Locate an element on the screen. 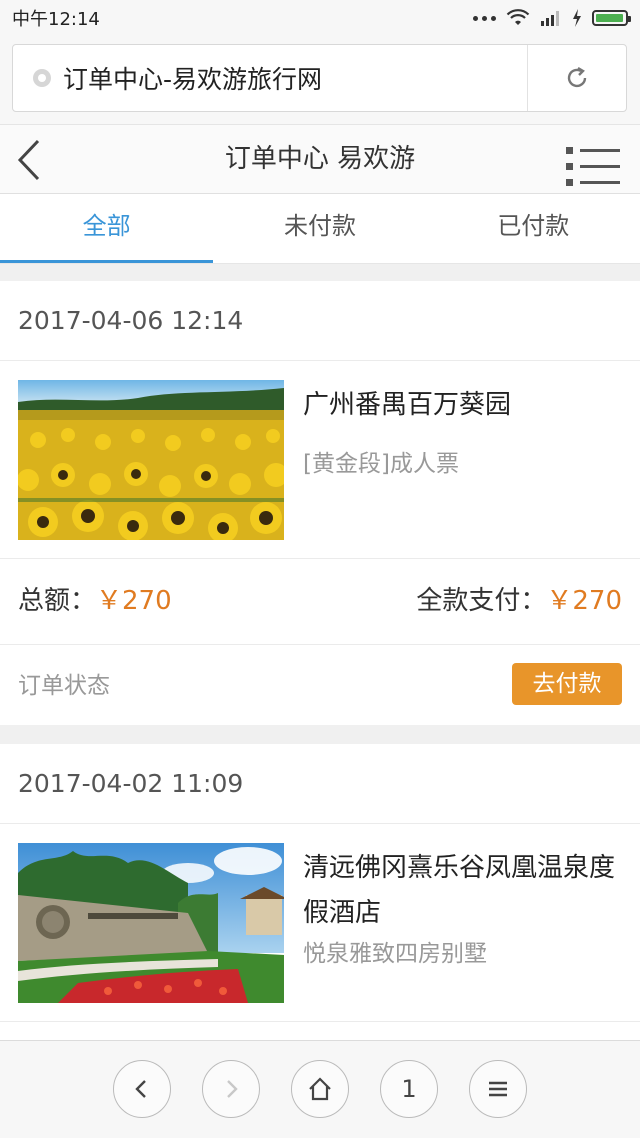 The width and height of the screenshot is (640, 1138). product-spec: 悦泉雅致四房别墅 is located at coordinates (395, 954).